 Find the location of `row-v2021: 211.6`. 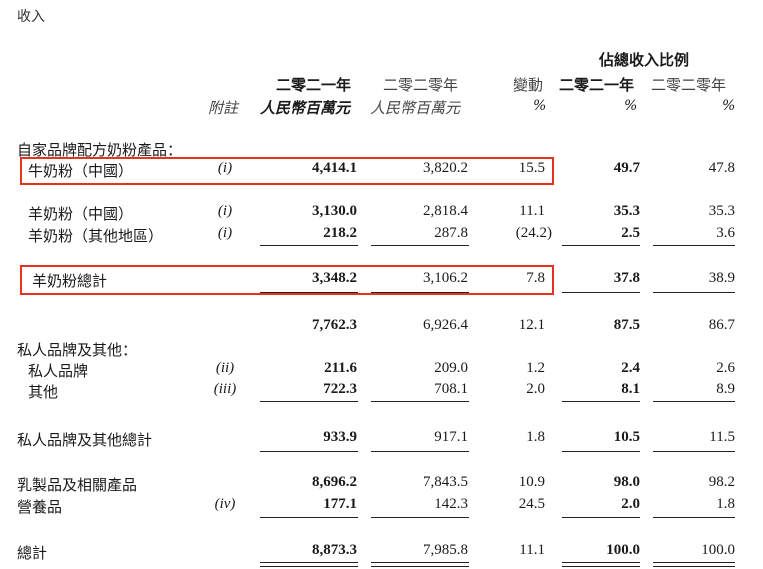

row-v2021: 211.6 is located at coordinates (340, 368).